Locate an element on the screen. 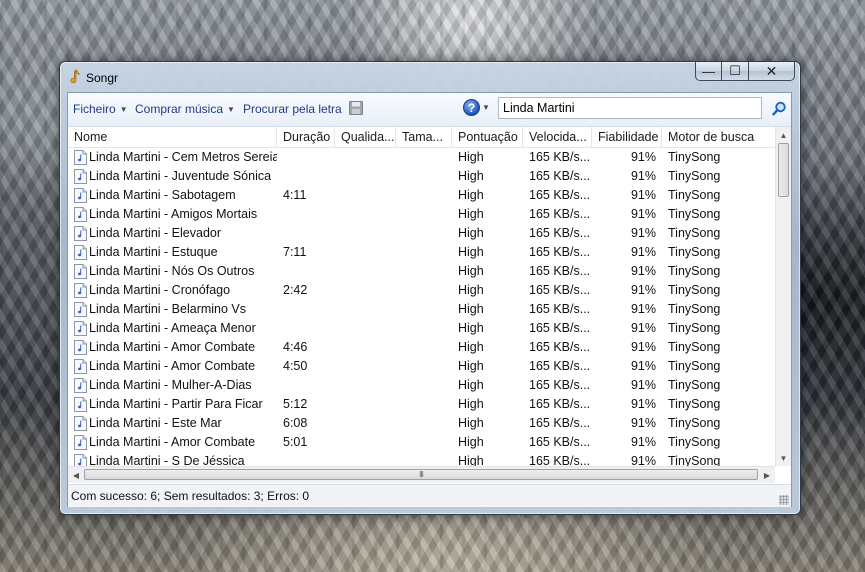  cell-duration: 4:11 is located at coordinates (295, 195).